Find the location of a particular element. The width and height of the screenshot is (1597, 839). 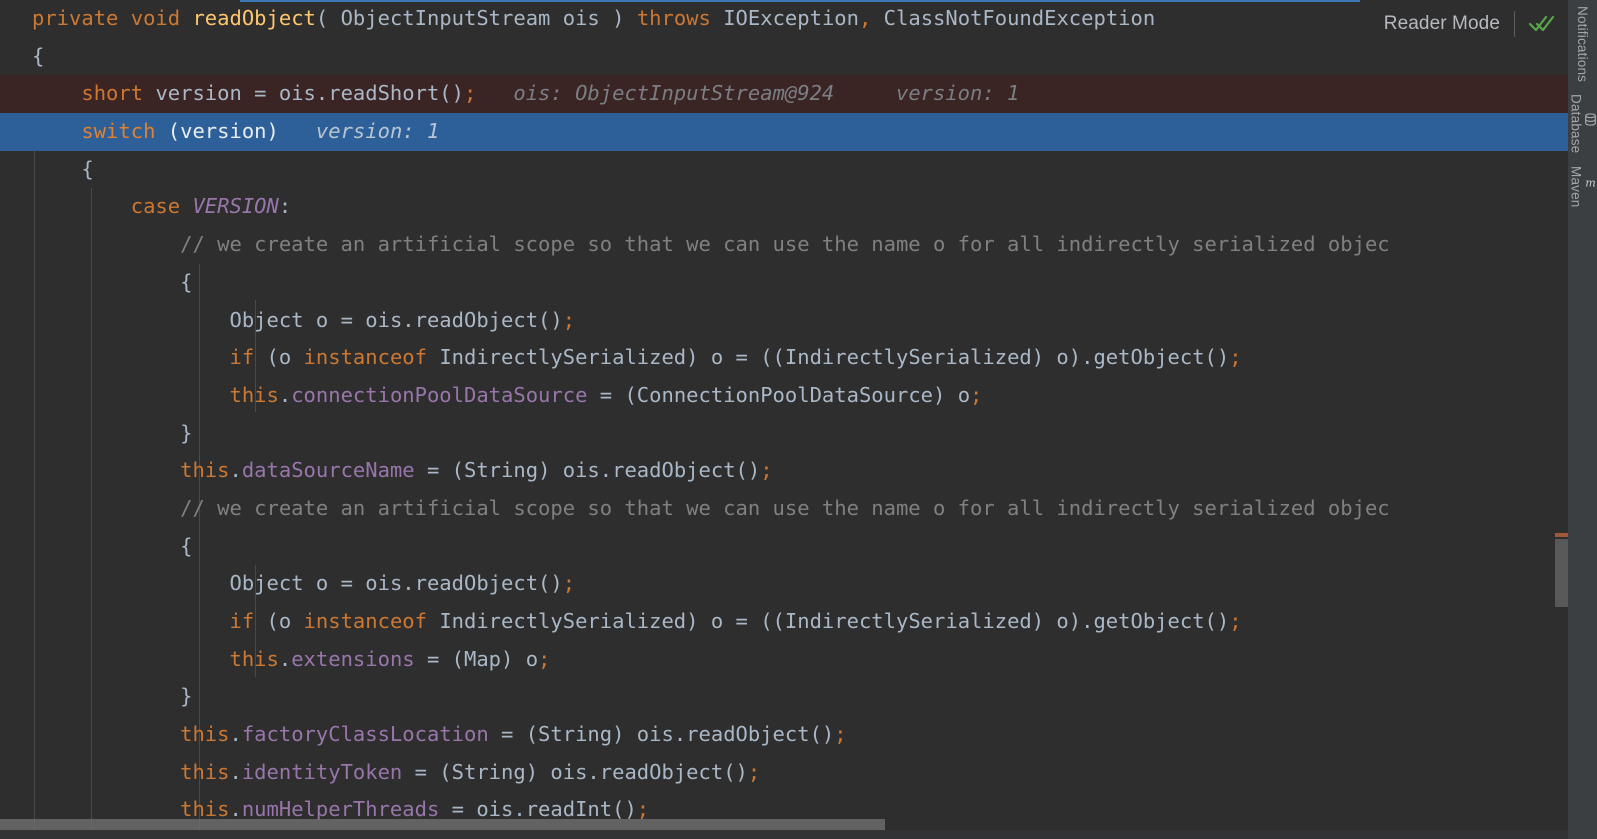

code-token: readObject is located at coordinates (254, 18).